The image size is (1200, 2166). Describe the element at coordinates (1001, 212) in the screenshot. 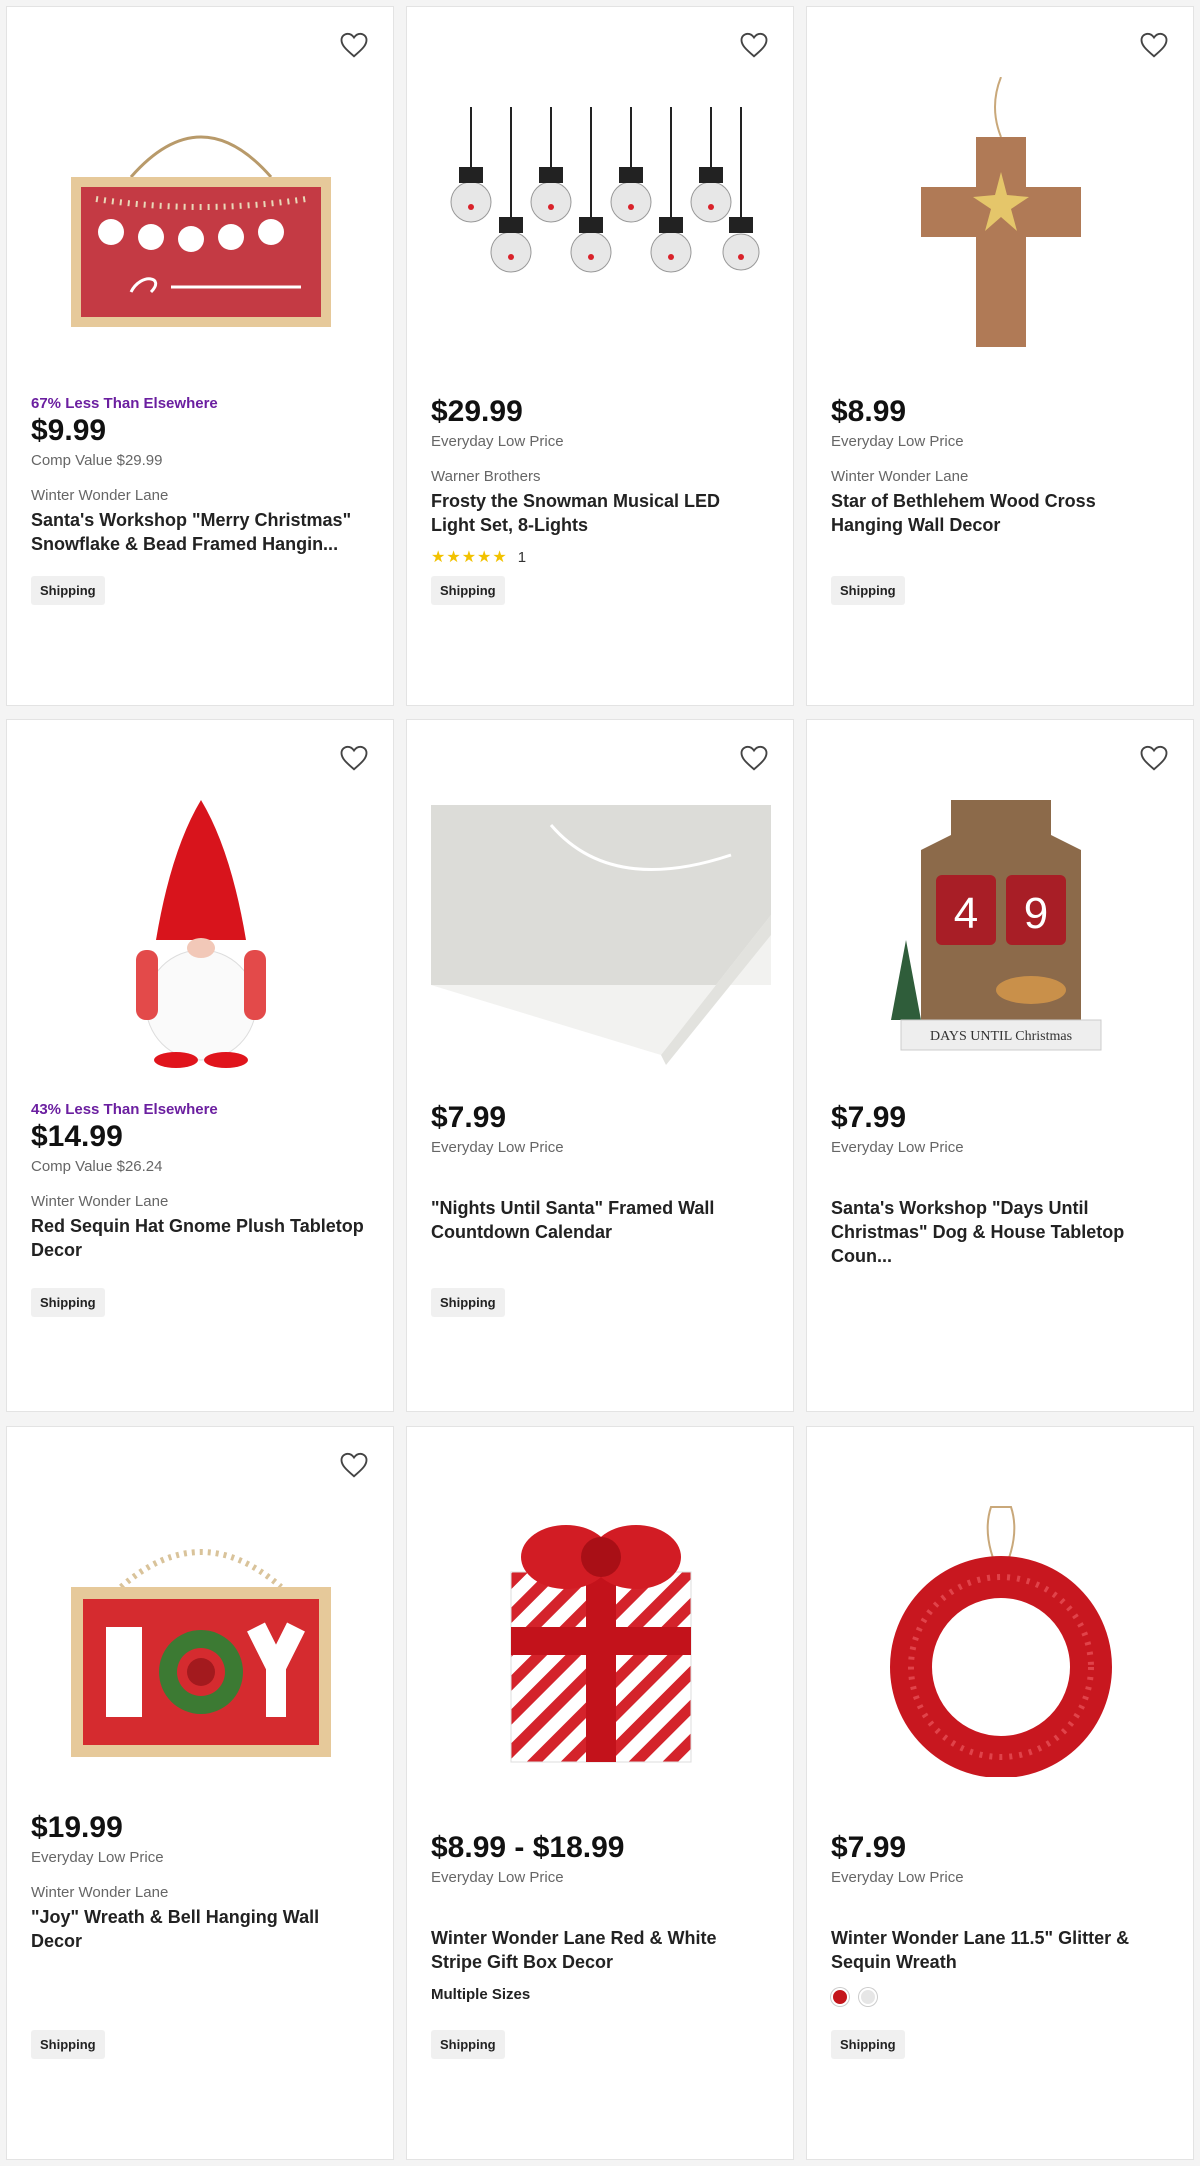

I see `wood-cross-icon` at that location.